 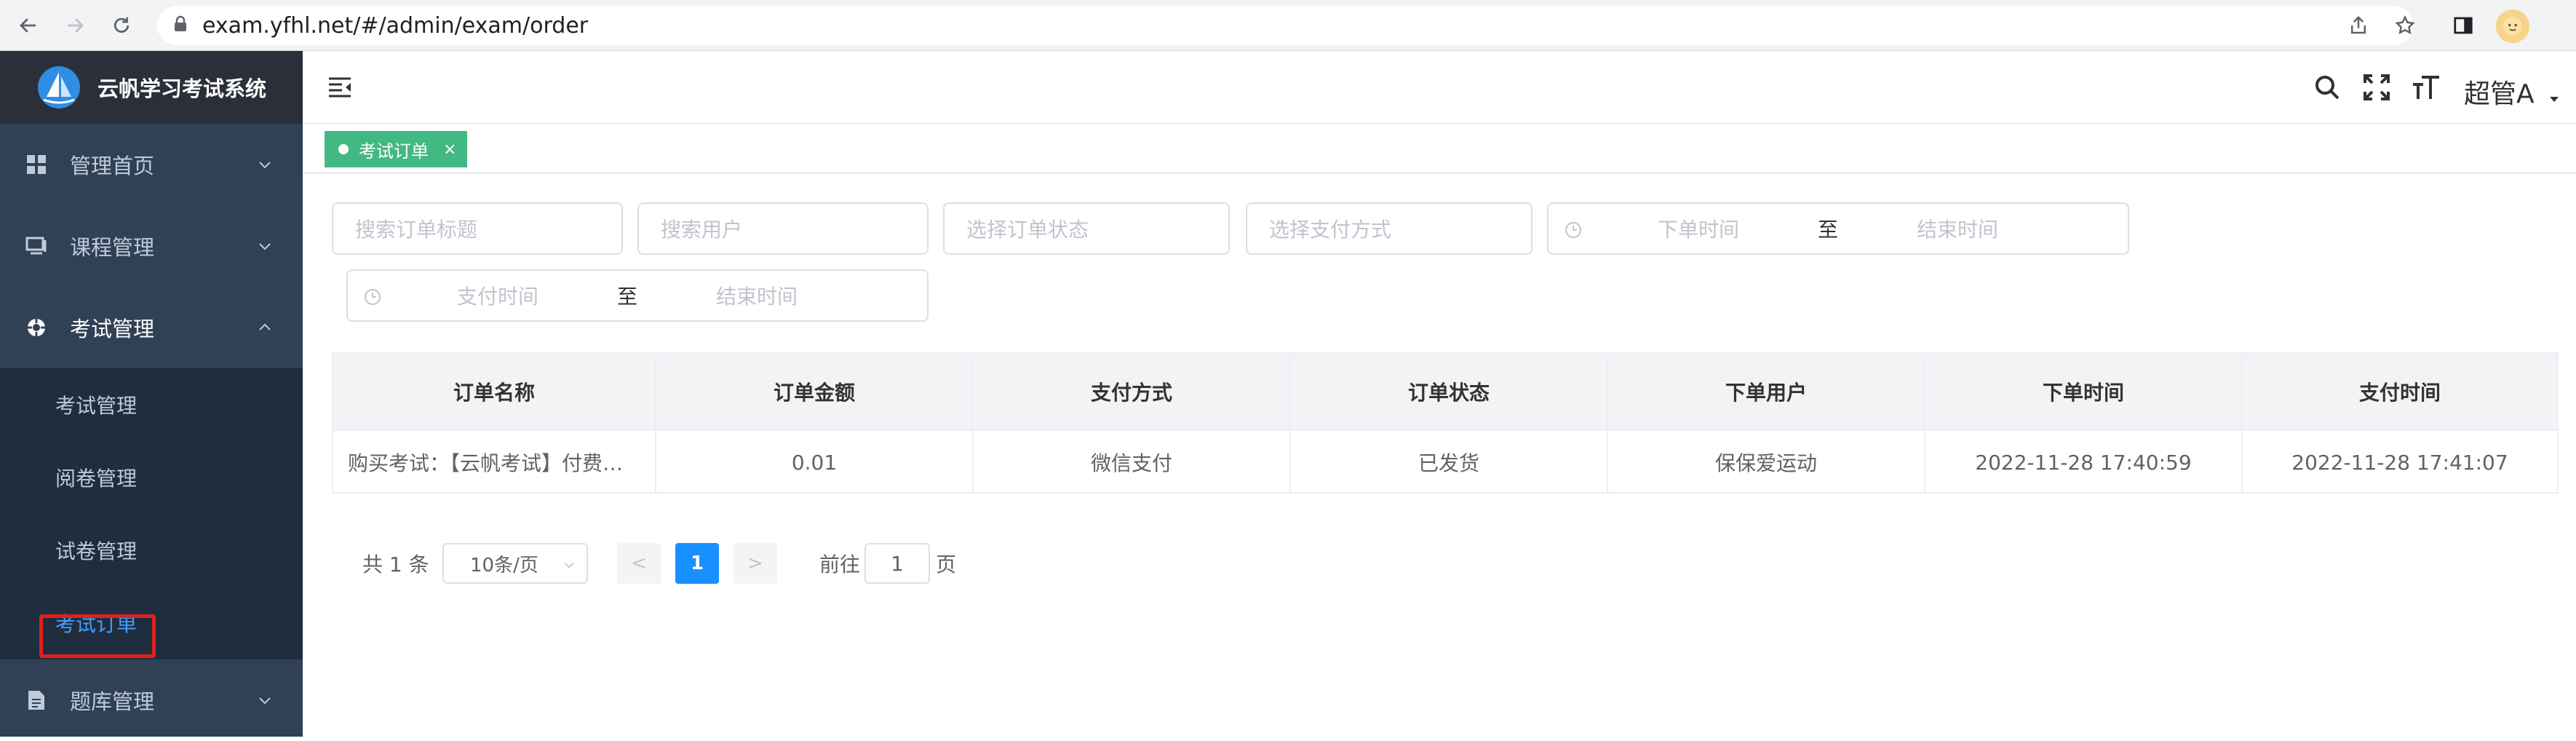 What do you see at coordinates (1285, 26) in the screenshot?
I see `address-bar: exam.yfhl.net/#/admin/exam/order` at bounding box center [1285, 26].